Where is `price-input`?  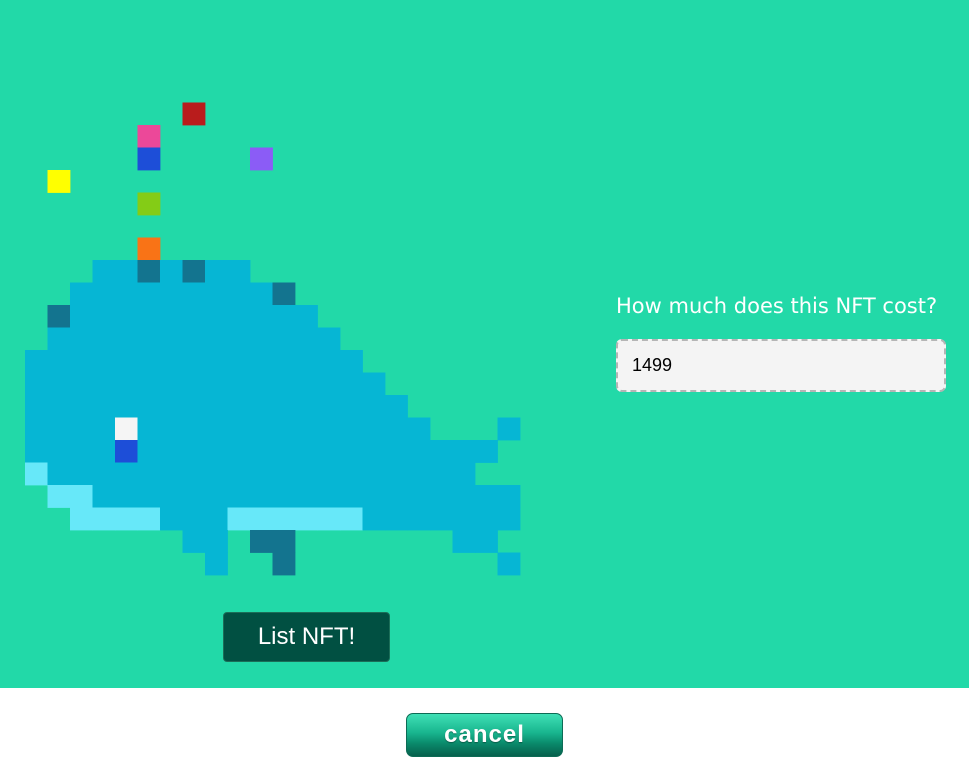
price-input is located at coordinates (781, 365).